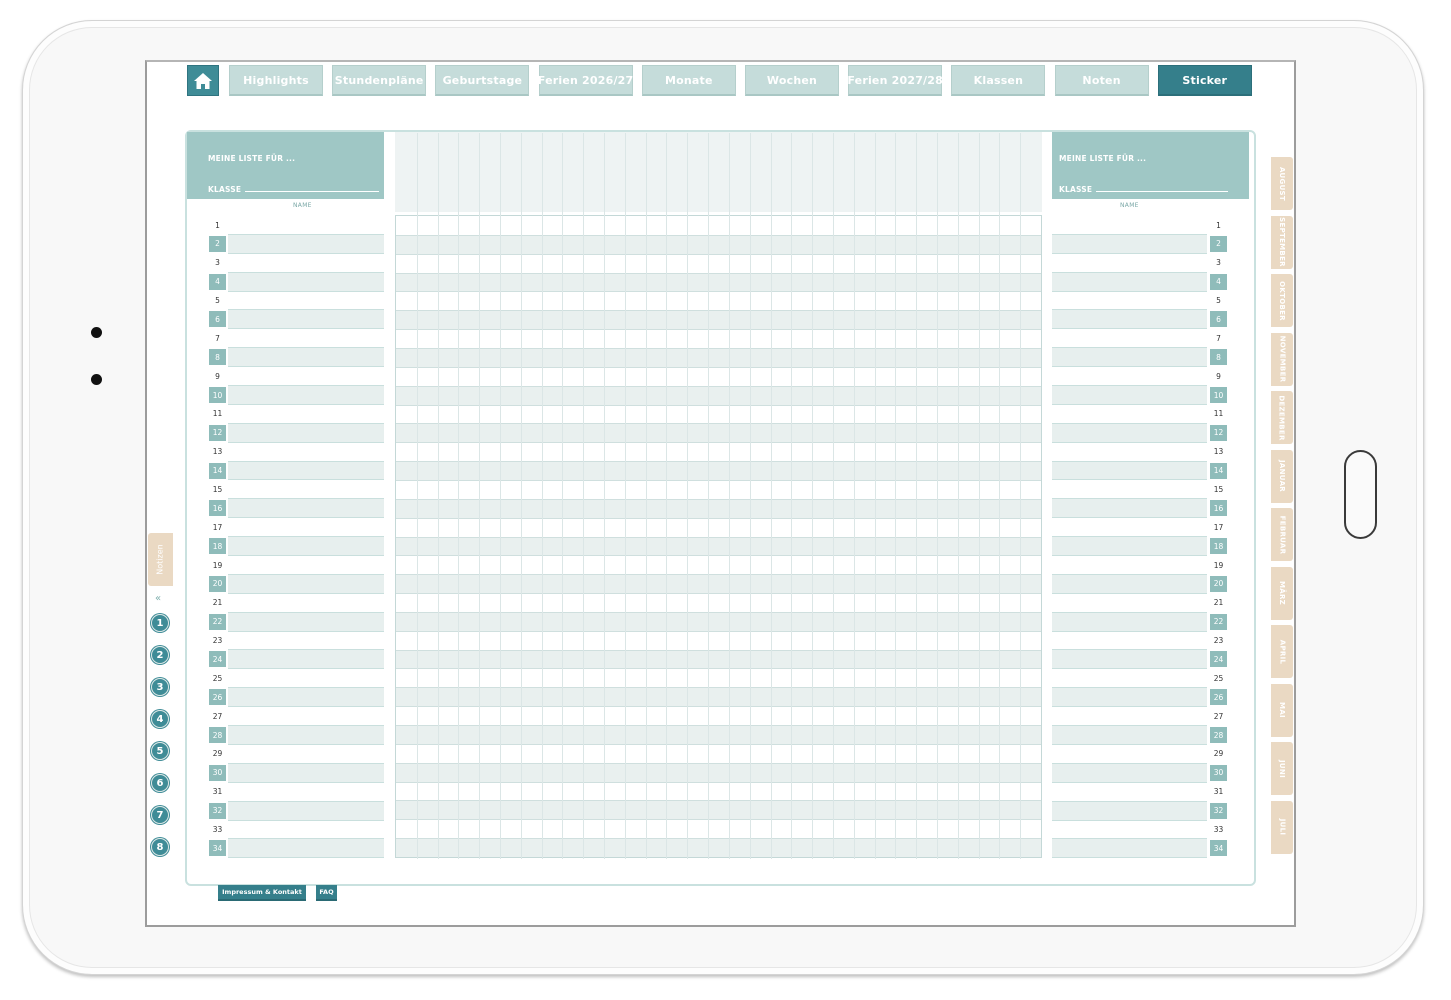  I want to click on nav-tab-4: Ferien 2026/27, so click(585, 80).